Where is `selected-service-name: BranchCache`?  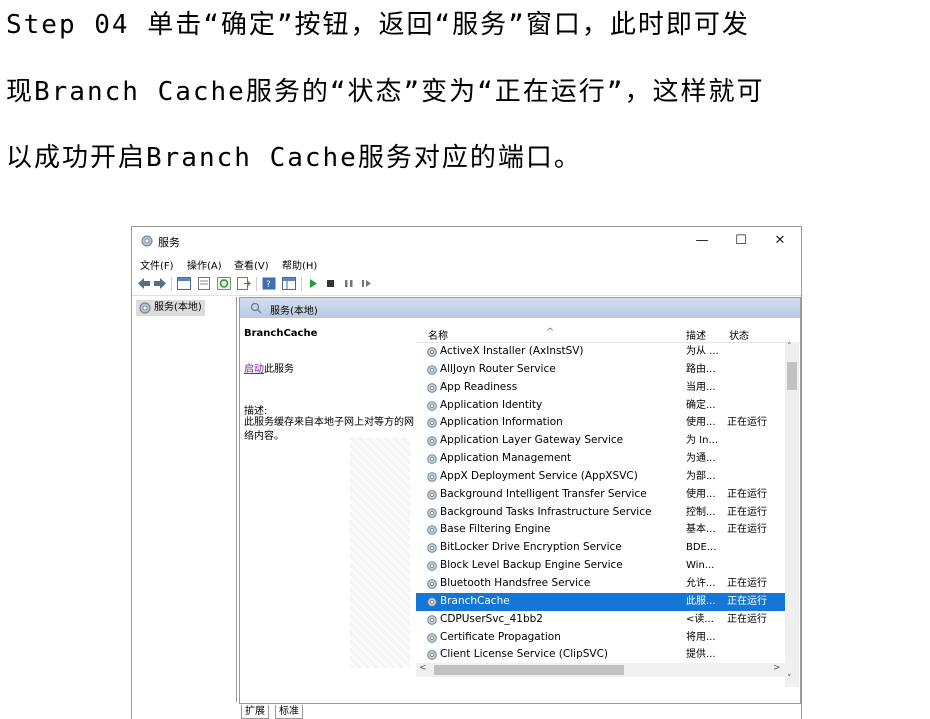
selected-service-name: BranchCache is located at coordinates (281, 333).